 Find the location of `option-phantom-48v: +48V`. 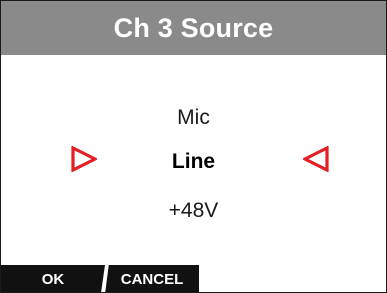

option-phantom-48v: +48V is located at coordinates (193, 211).